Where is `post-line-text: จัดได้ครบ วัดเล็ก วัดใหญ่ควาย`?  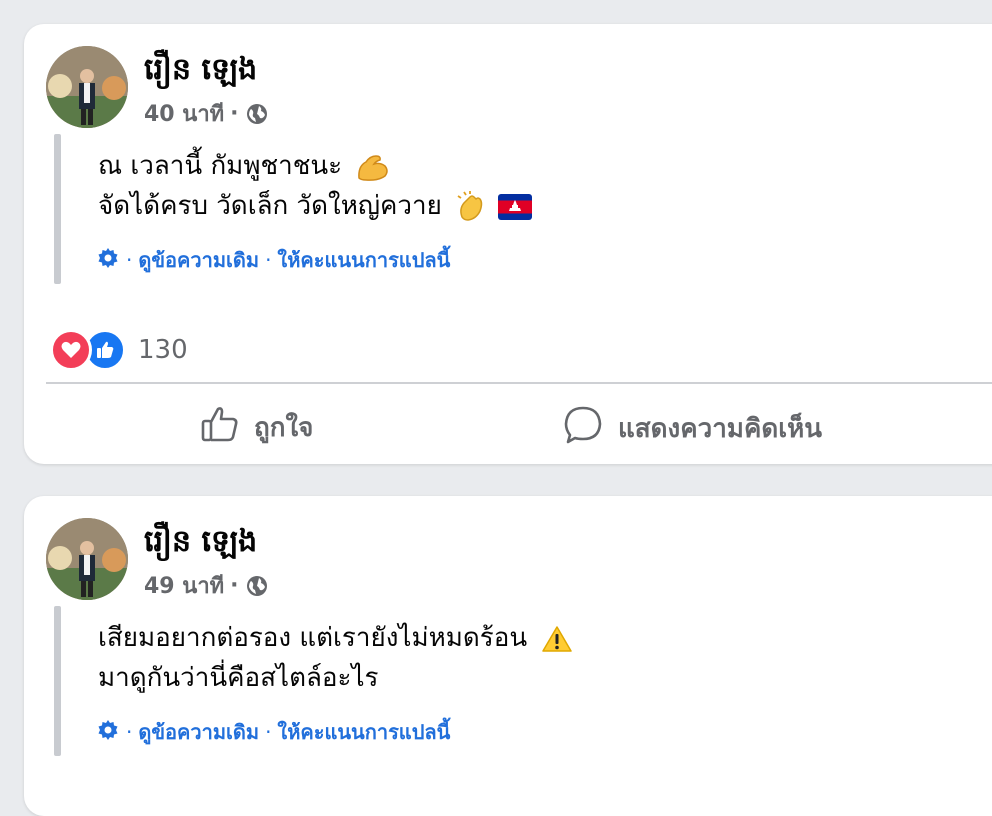 post-line-text: จัดได้ครบ วัดเล็ก วัดใหญ่ควาย is located at coordinates (270, 206).